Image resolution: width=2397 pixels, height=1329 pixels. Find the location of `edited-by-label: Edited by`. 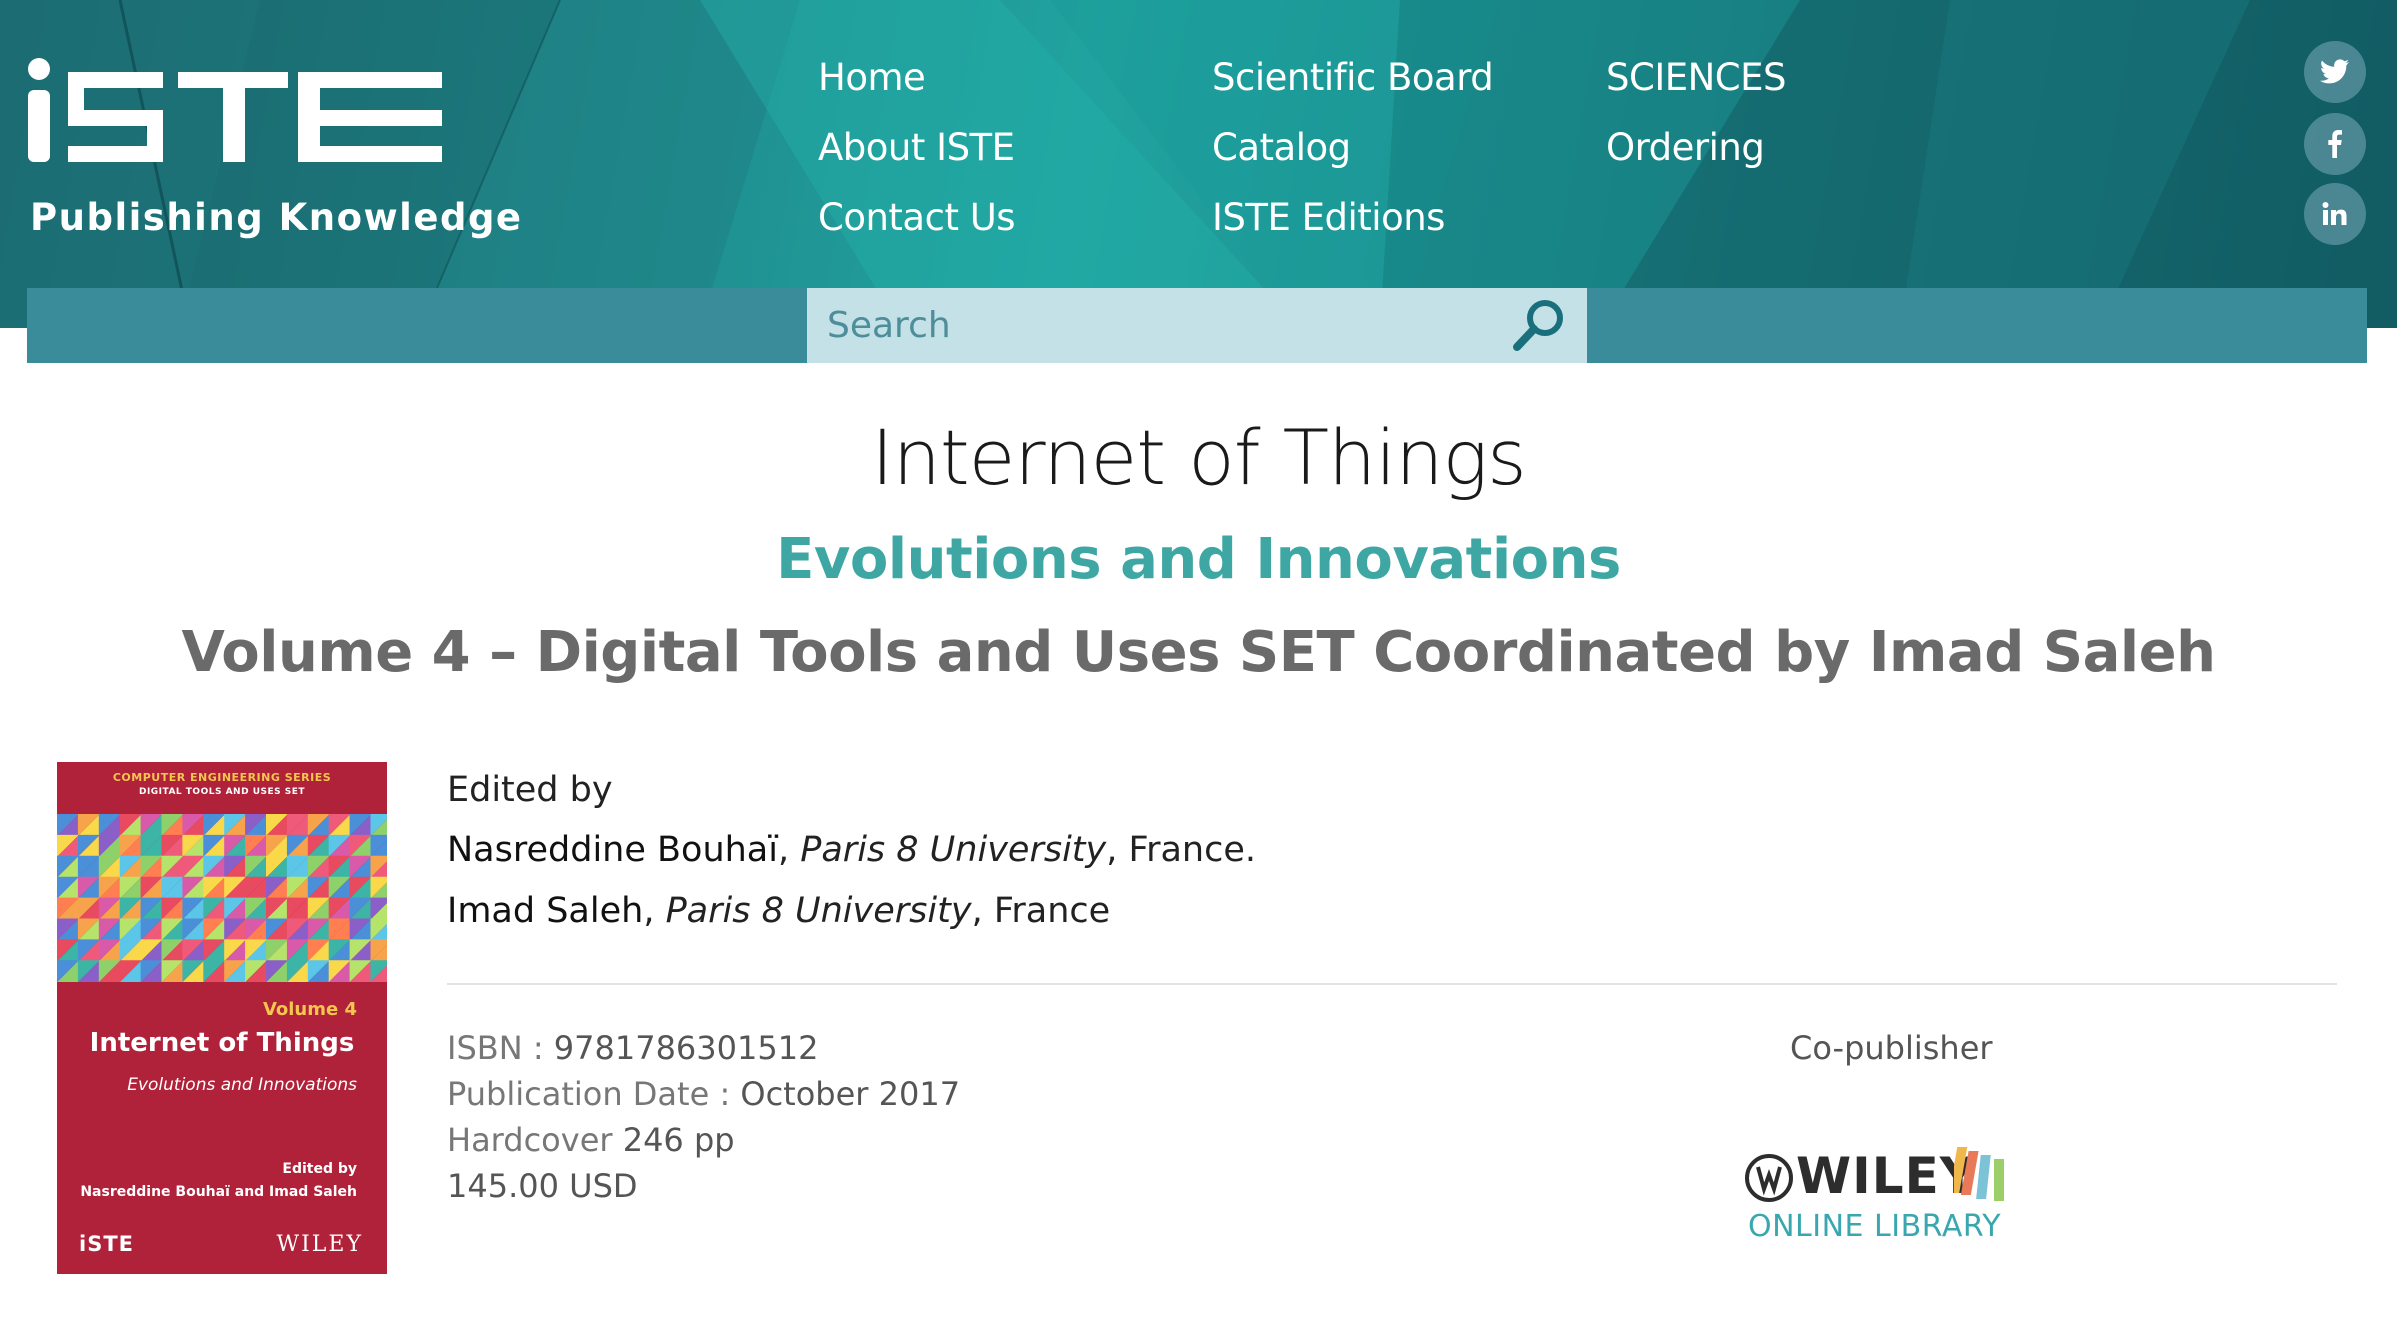

edited-by-label: Edited by is located at coordinates (530, 790).